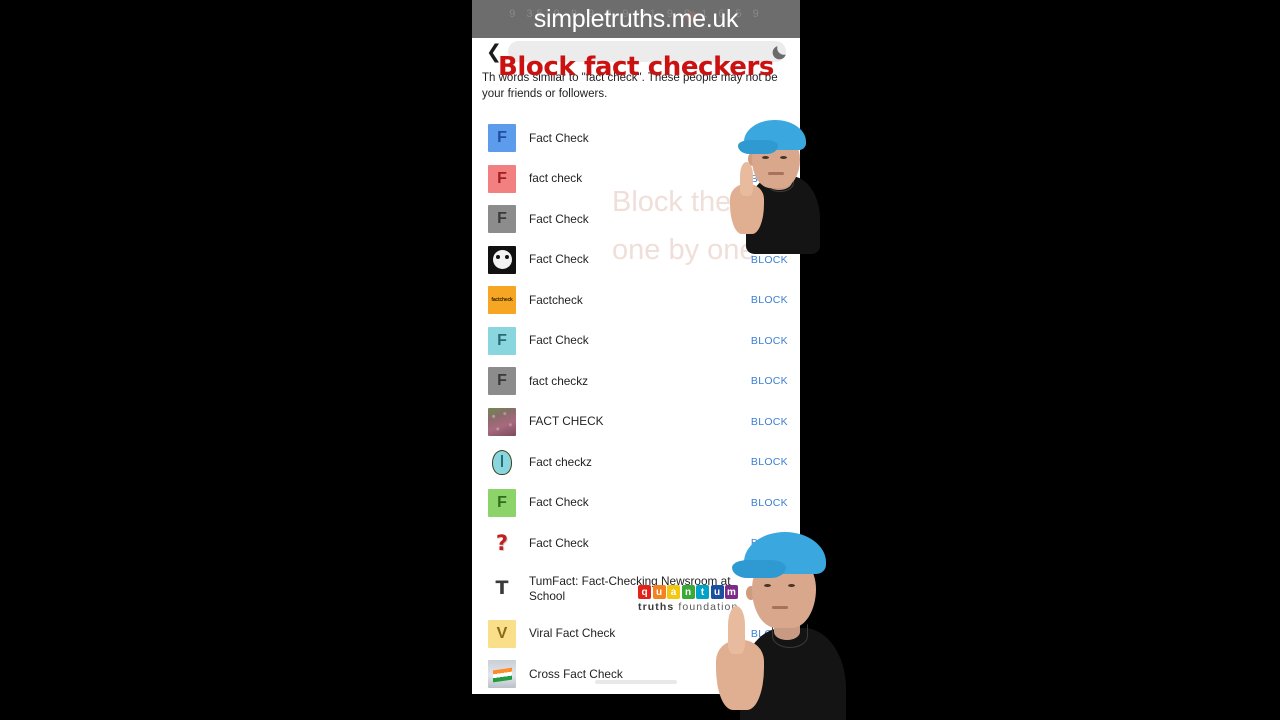 The width and height of the screenshot is (1280, 720). What do you see at coordinates (559, 380) in the screenshot?
I see `account-name: fact checkz` at bounding box center [559, 380].